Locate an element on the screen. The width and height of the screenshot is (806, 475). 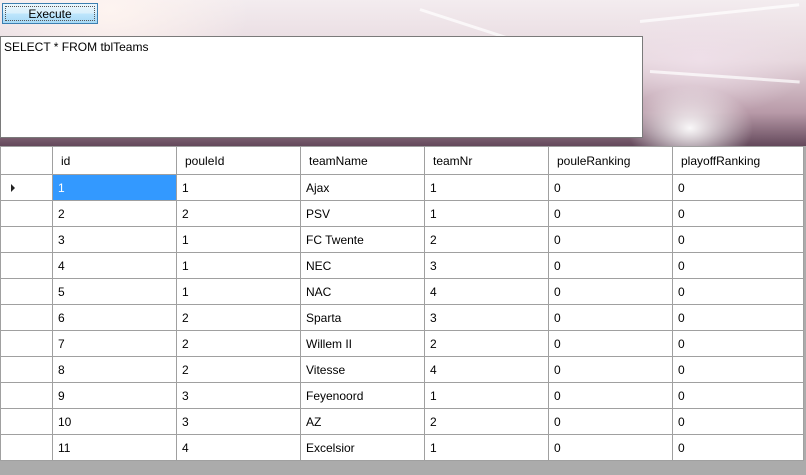
table-row: 11 4 Excelsior 1 0 0 is located at coordinates (402, 447).